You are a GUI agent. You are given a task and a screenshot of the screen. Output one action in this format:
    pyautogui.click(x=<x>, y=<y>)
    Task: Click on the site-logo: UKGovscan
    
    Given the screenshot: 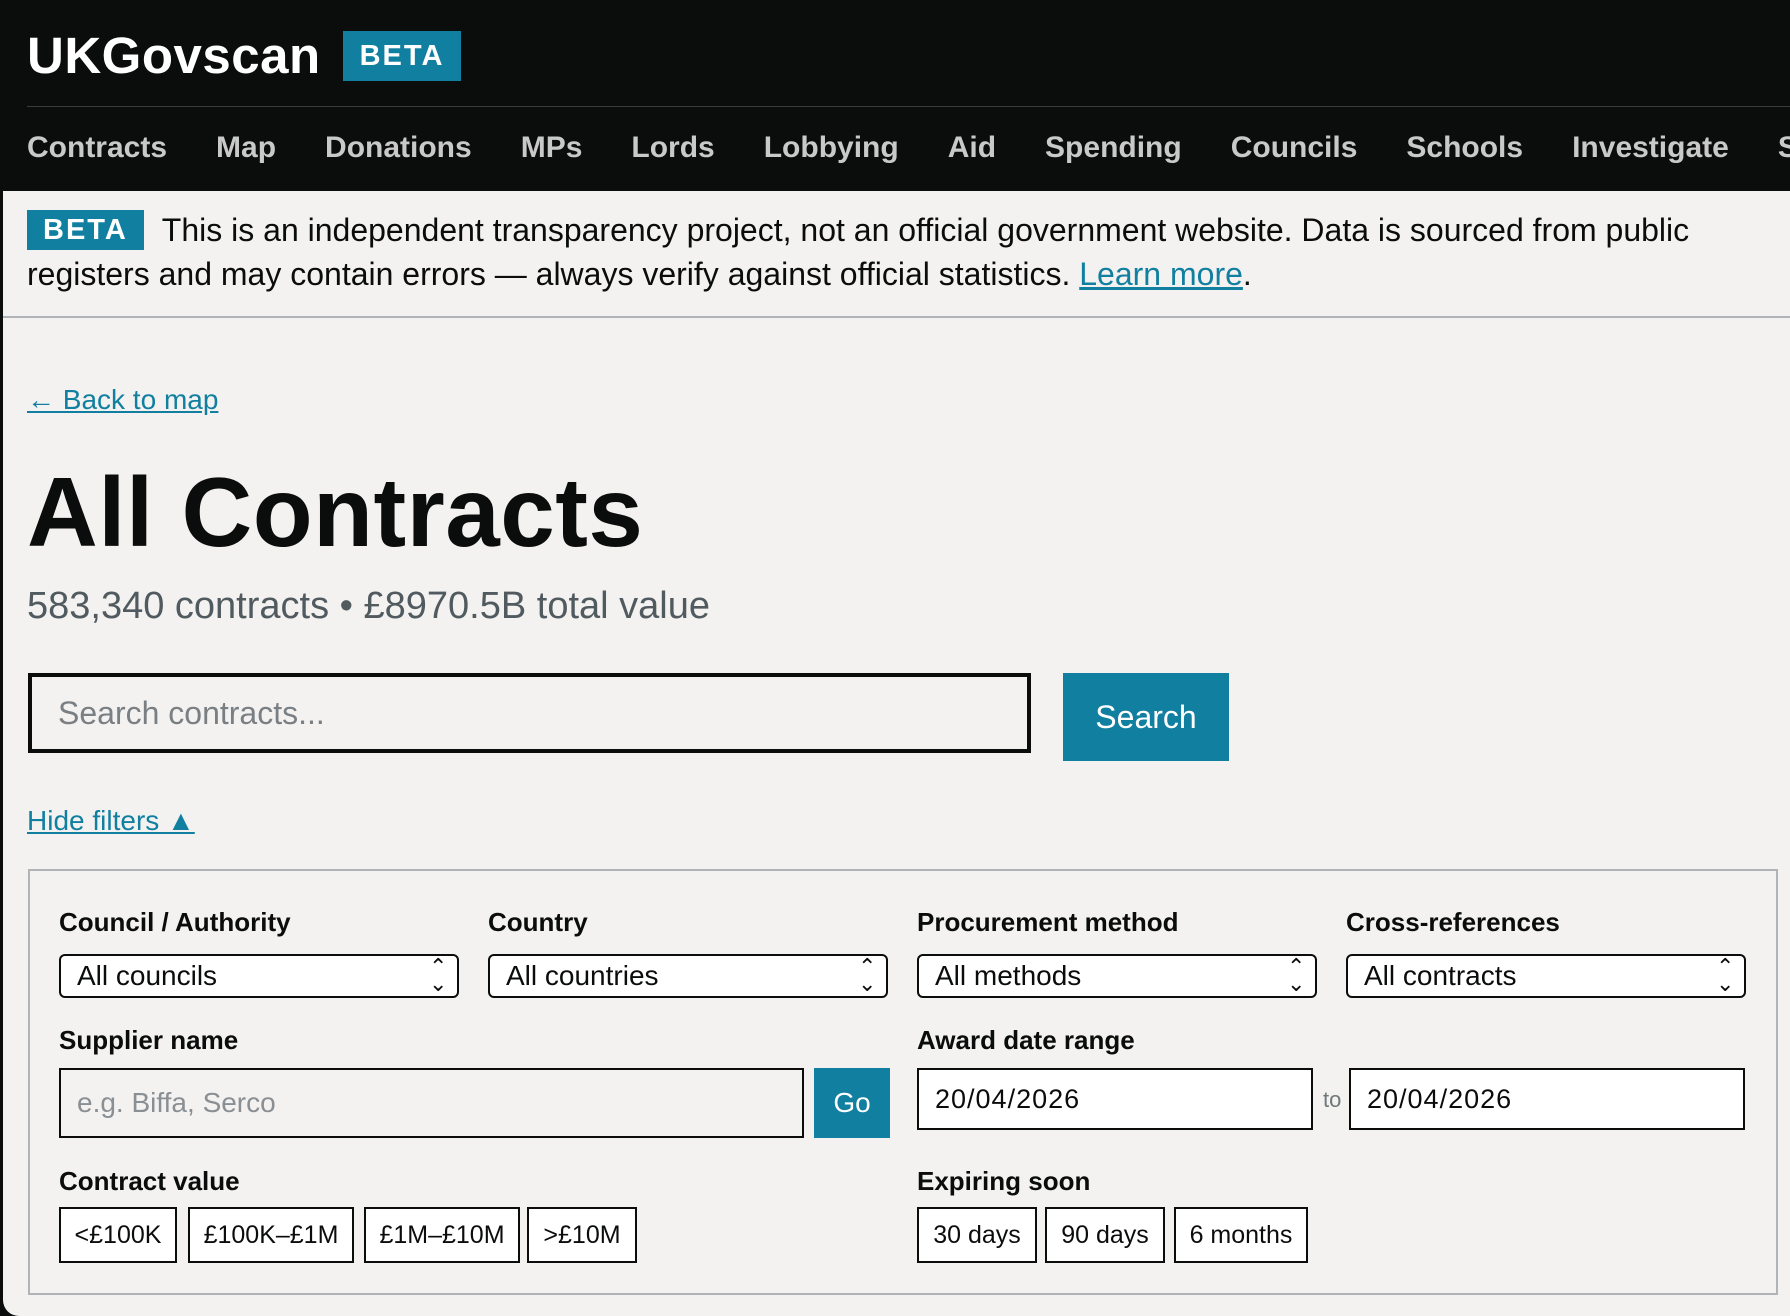 What is the action you would take?
    pyautogui.click(x=174, y=55)
    